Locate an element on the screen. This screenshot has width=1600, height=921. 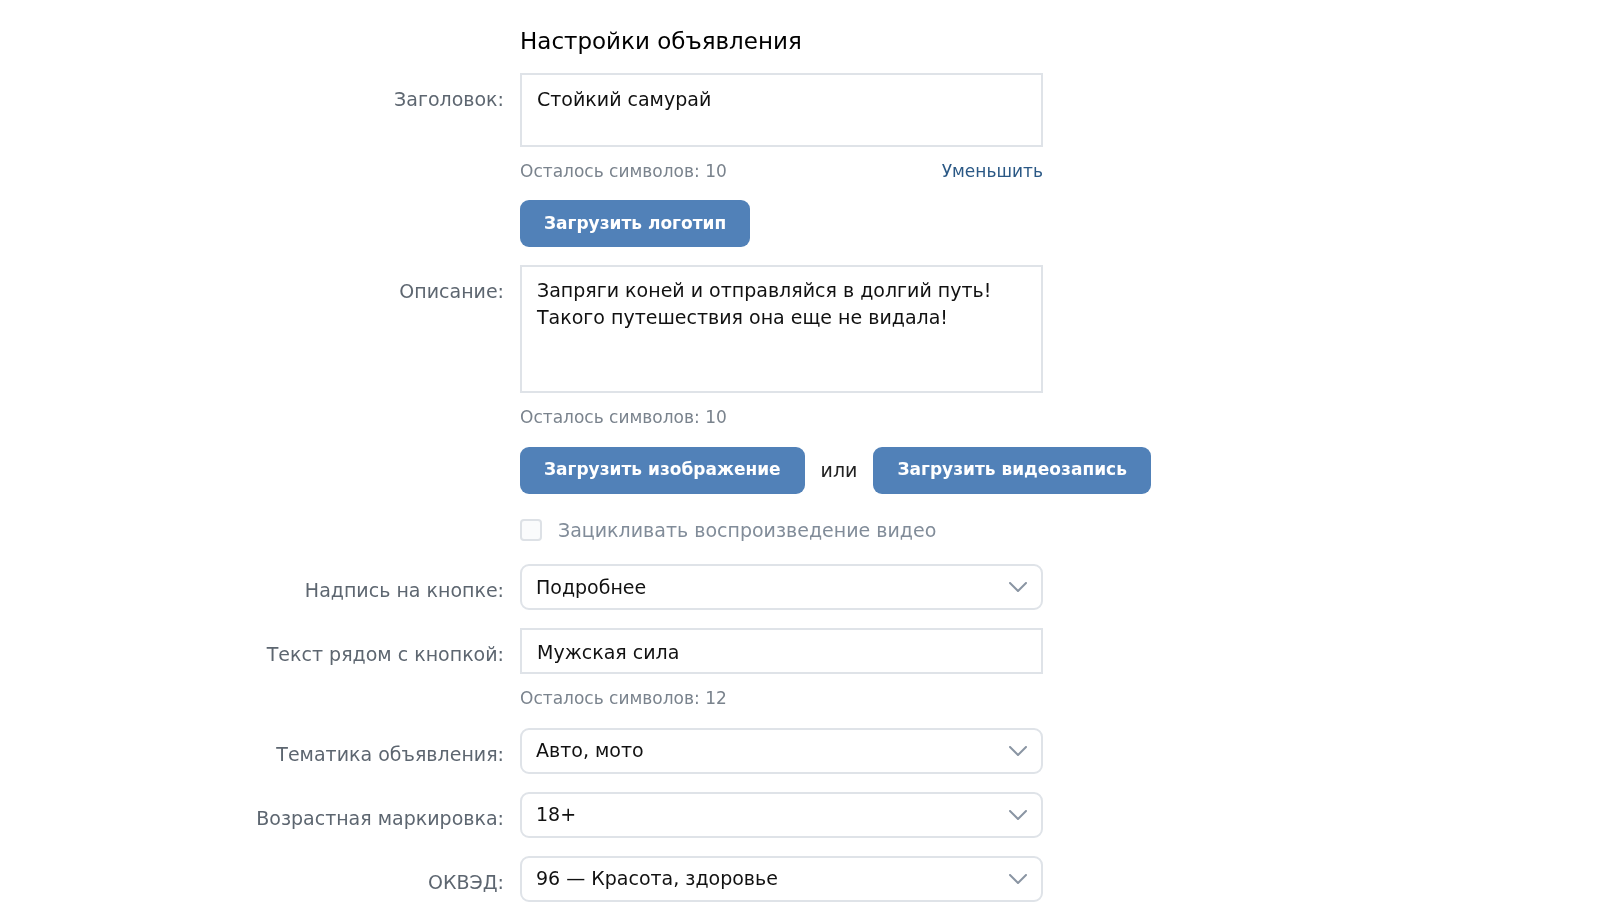
dropdown-field: Авто, мото is located at coordinates (781, 750).